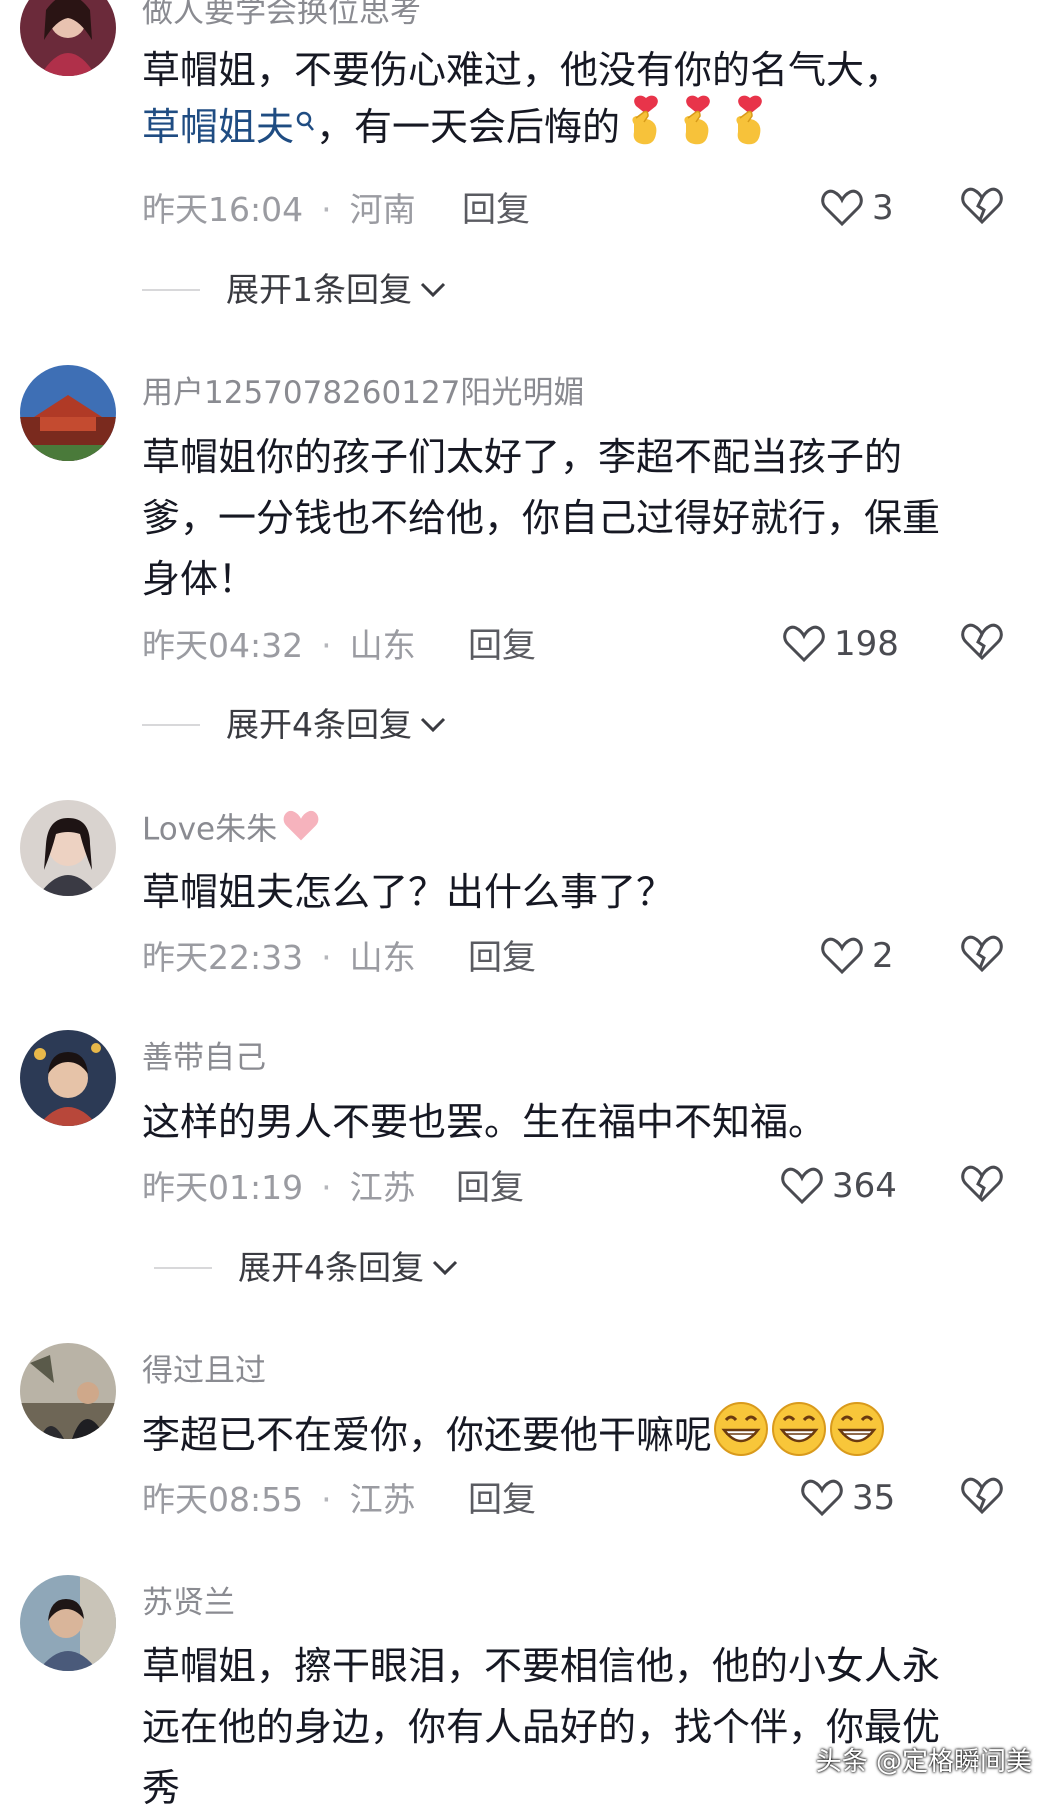 The width and height of the screenshot is (1044, 1818). I want to click on comment-meta: 昨天04:32 · 山东, so click(279, 645).